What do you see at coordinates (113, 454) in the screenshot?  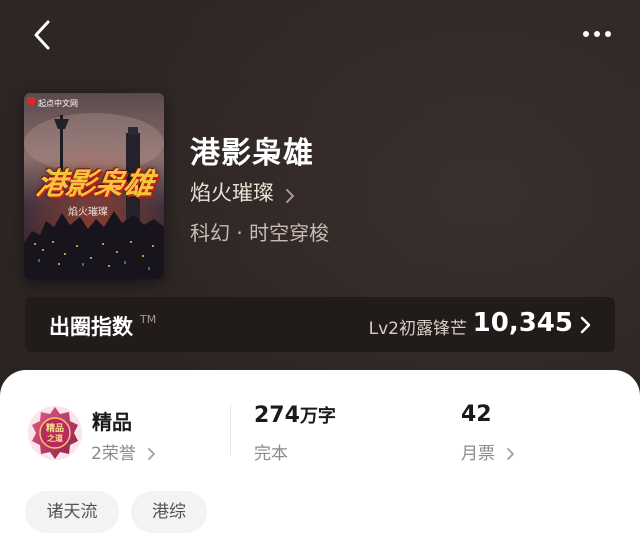 I see `honor-count: 2荣誉` at bounding box center [113, 454].